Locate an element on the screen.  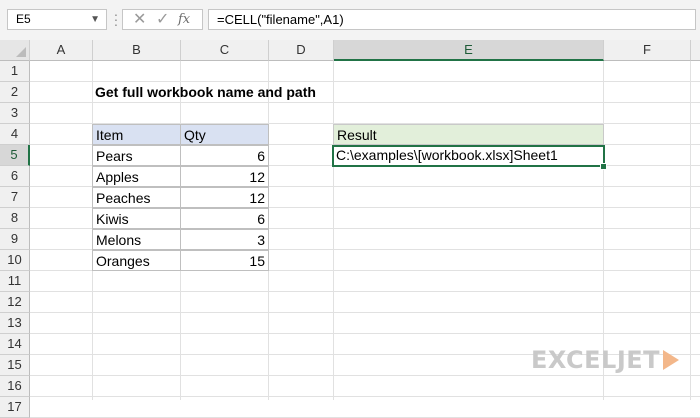
column-header-a: A is located at coordinates (61, 50).